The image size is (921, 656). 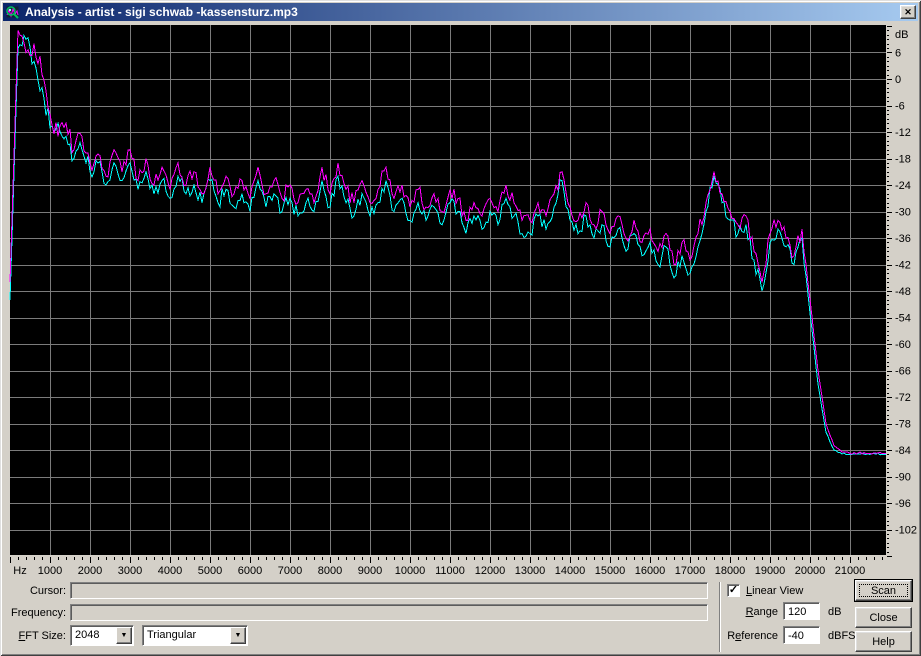 I want to click on reference-label: Reference, so click(x=752, y=636).